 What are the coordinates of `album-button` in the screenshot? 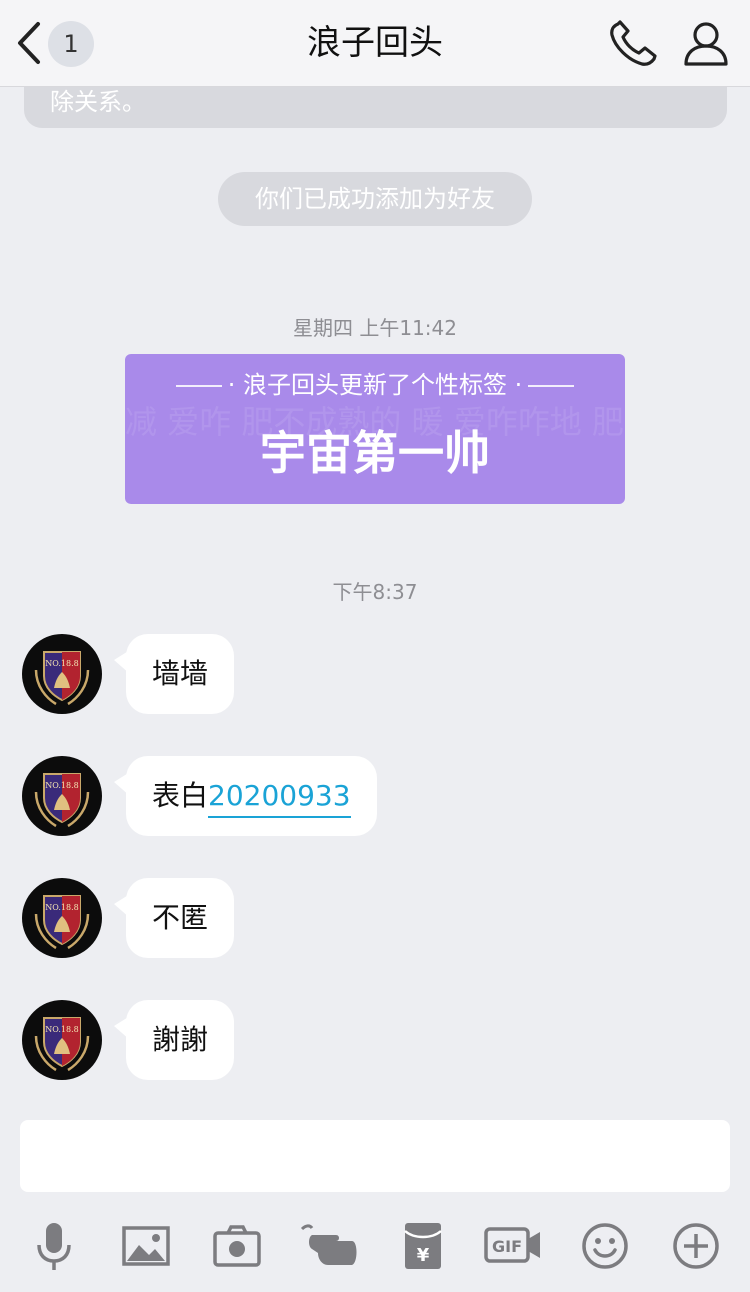 It's located at (146, 1246).